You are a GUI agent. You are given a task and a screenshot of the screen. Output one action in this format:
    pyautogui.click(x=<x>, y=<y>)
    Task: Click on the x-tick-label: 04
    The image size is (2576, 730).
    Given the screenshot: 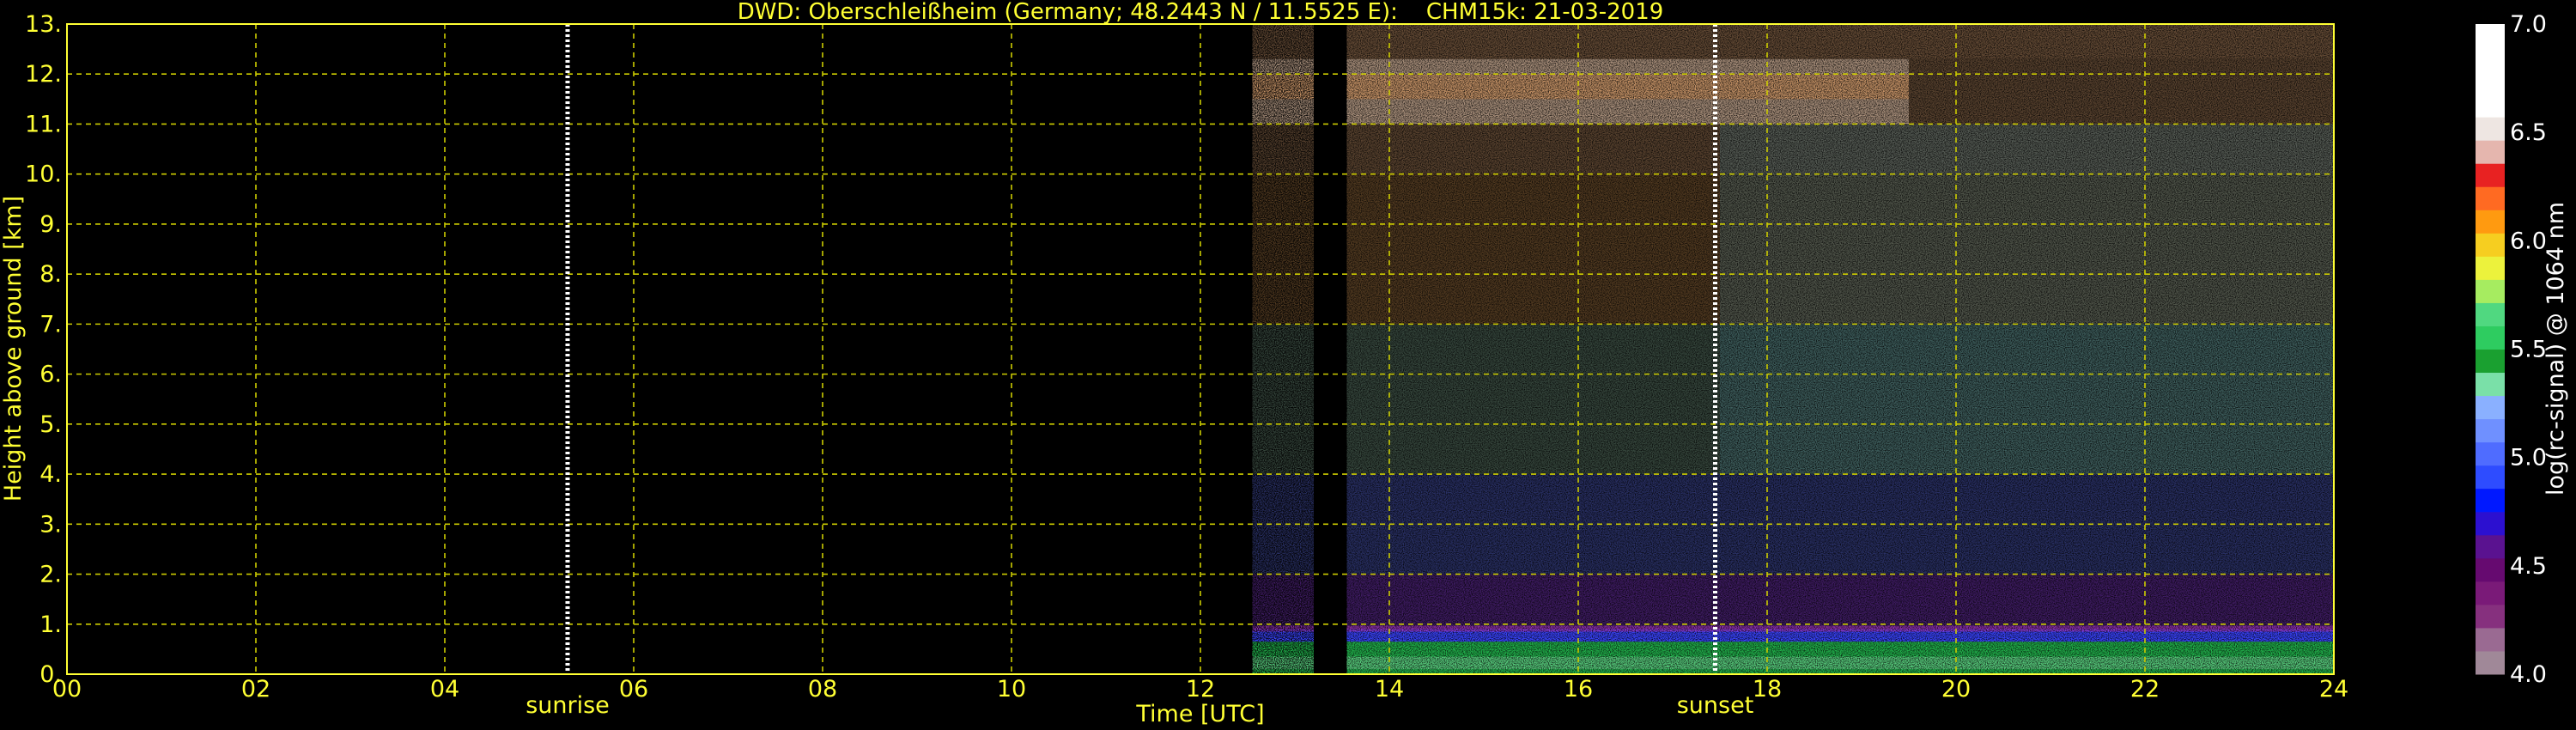 What is the action you would take?
    pyautogui.click(x=444, y=689)
    